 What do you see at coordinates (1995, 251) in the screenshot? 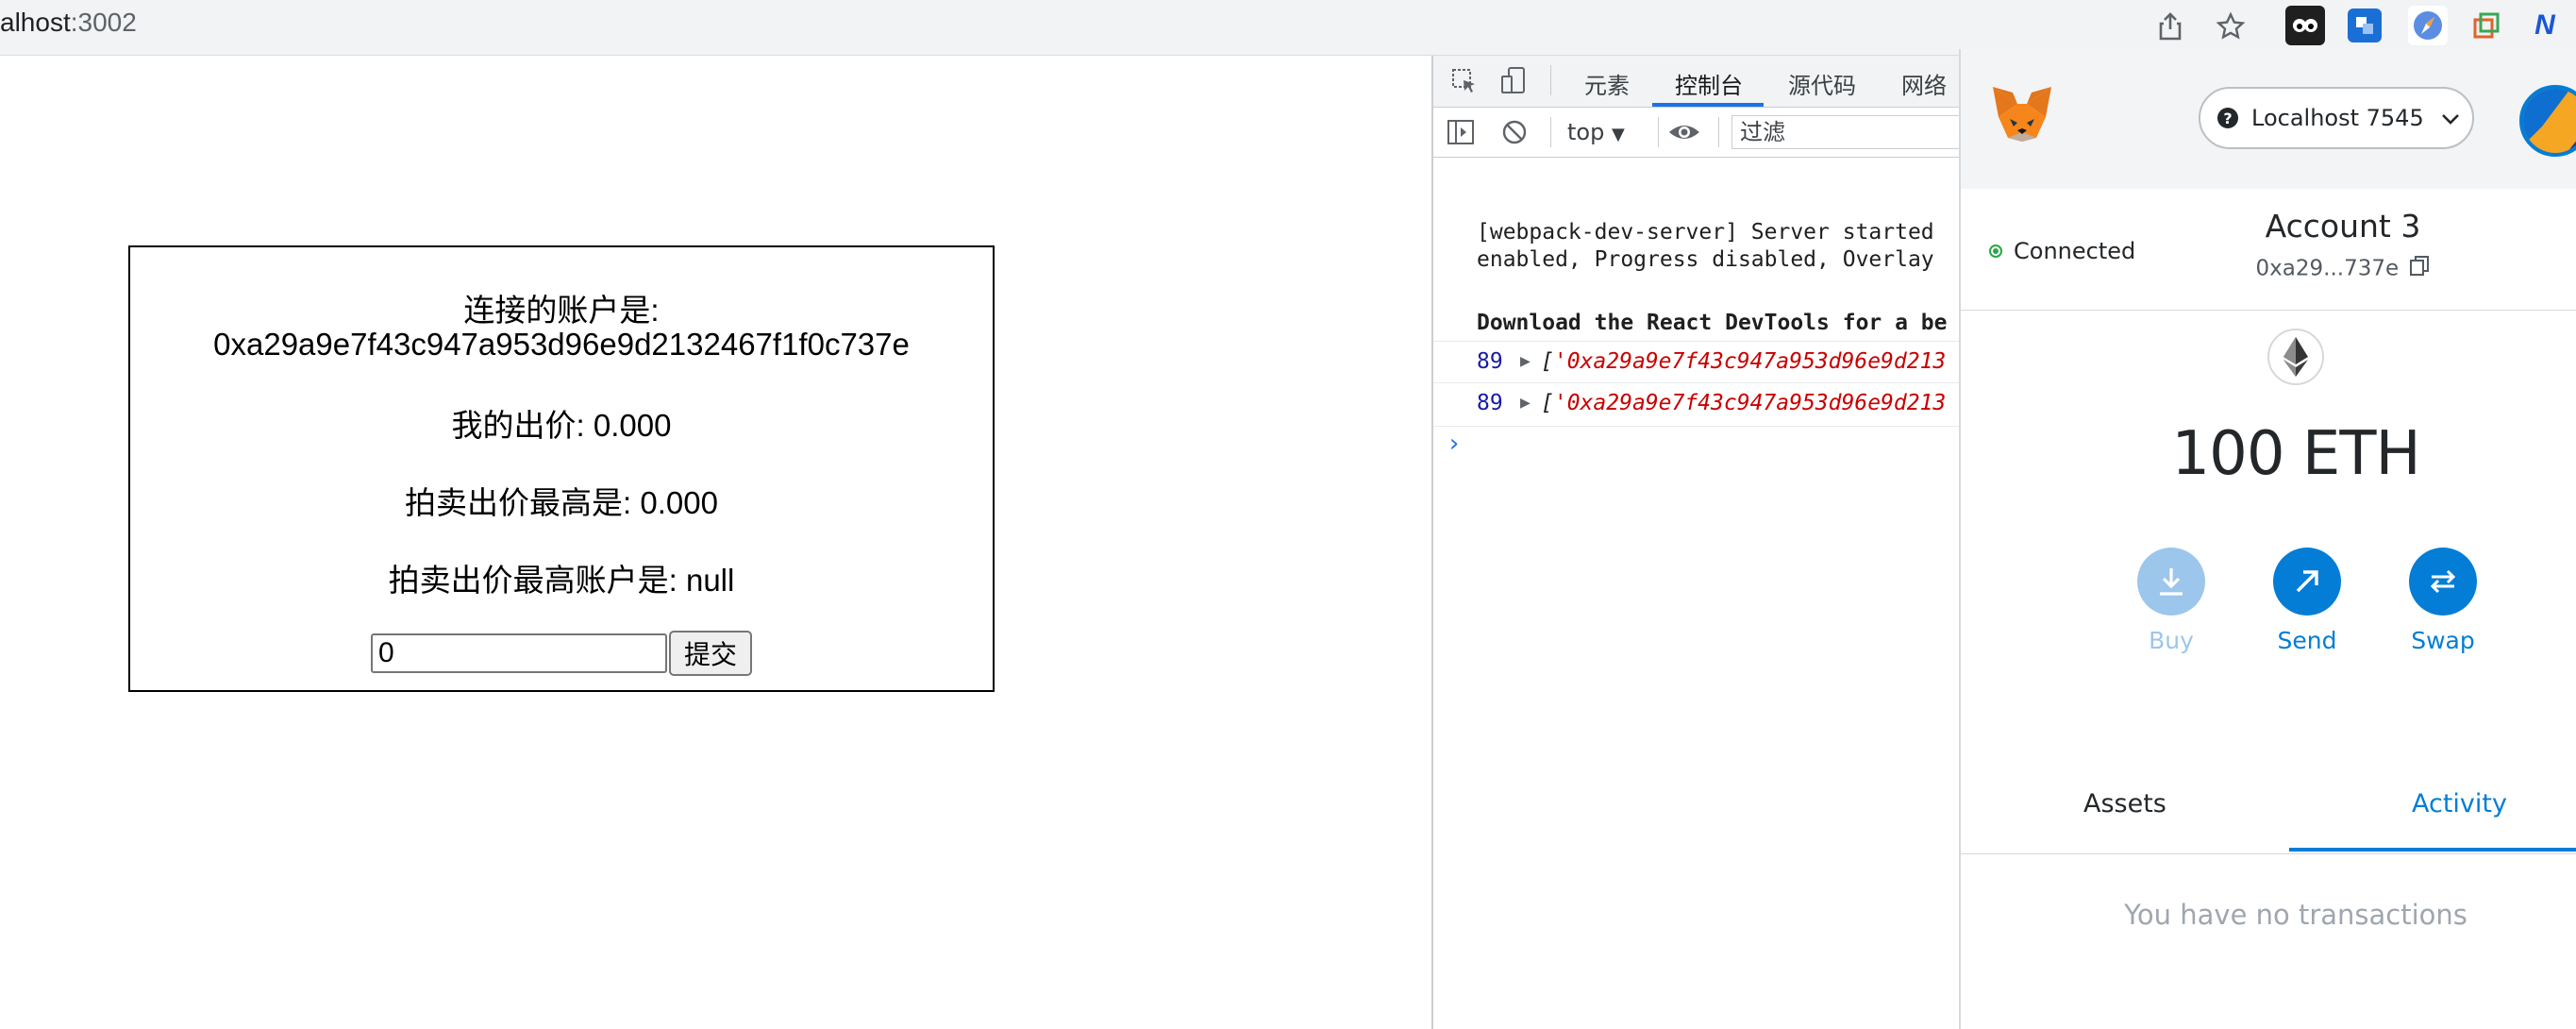
I see `connected-dot-icon` at bounding box center [1995, 251].